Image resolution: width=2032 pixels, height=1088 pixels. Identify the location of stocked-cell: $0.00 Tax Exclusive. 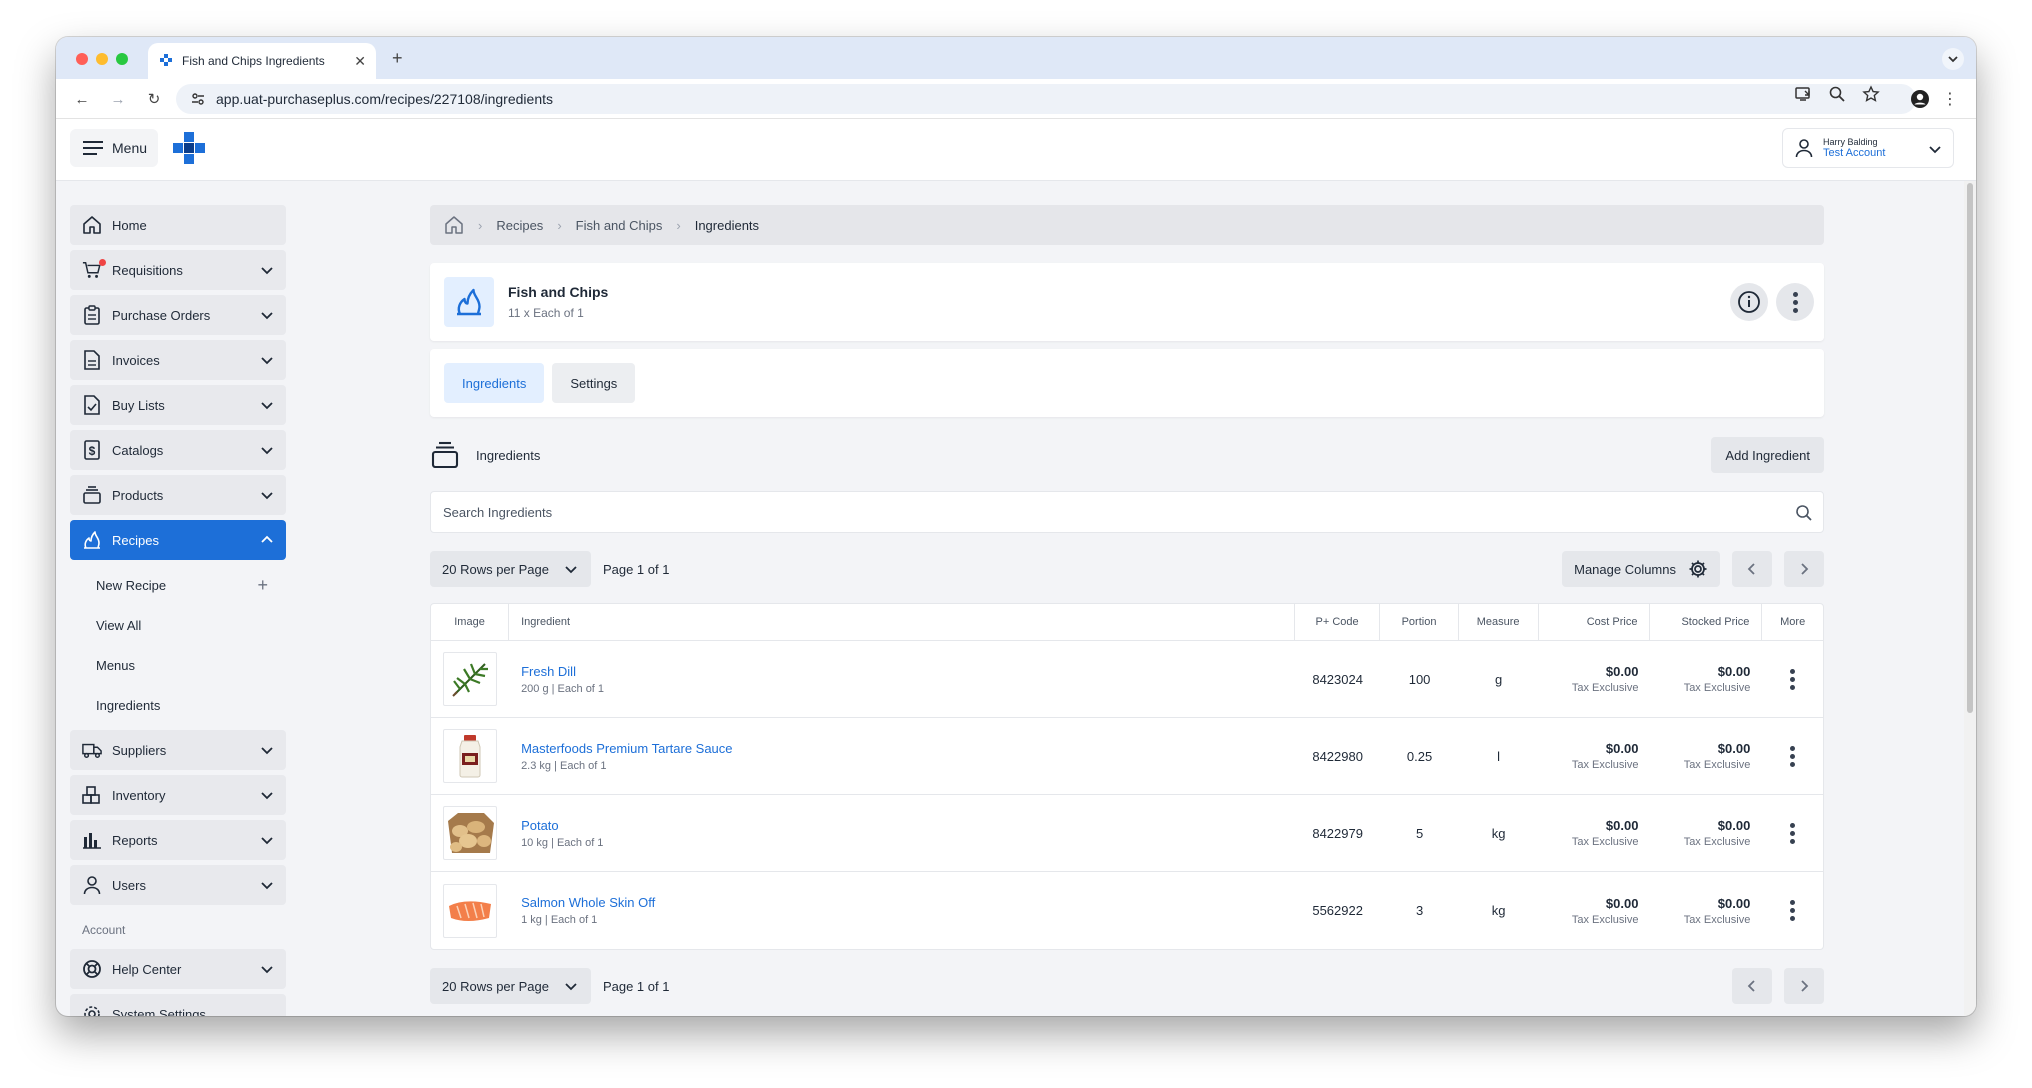
(1706, 756).